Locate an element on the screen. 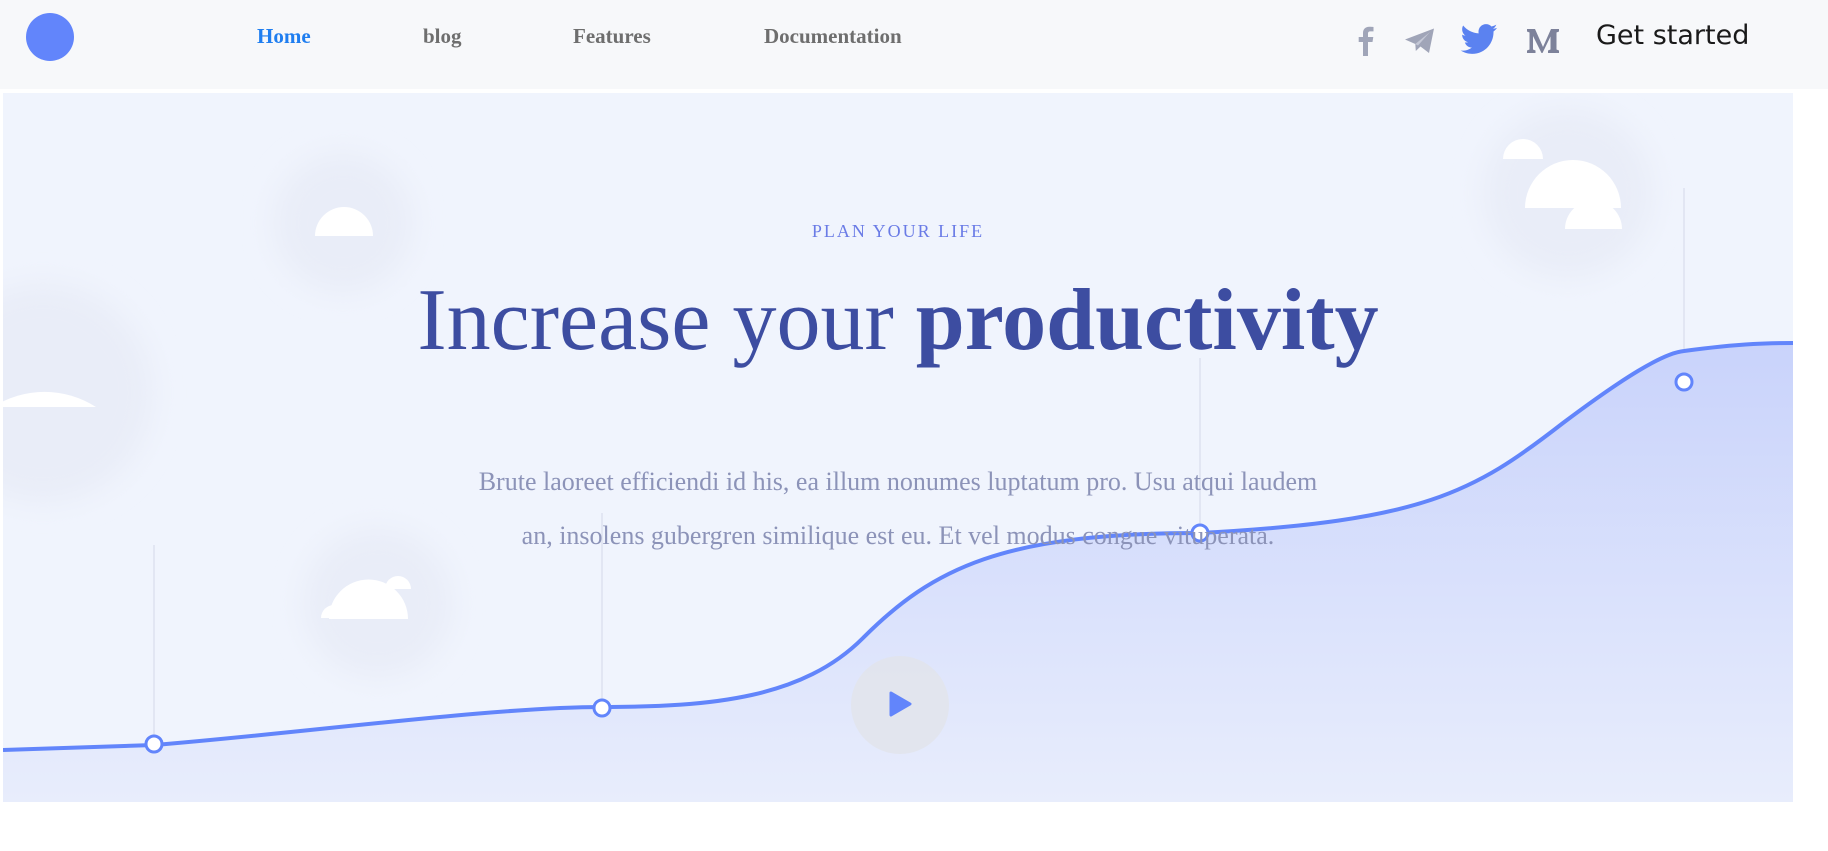 This screenshot has width=1828, height=851. facebook-icon is located at coordinates (1366, 40).